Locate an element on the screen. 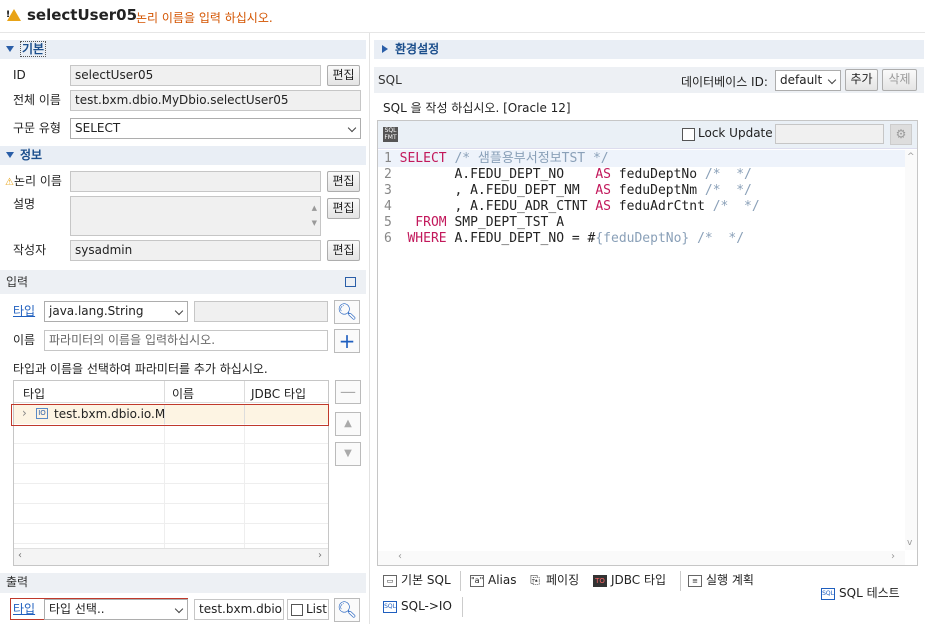  alias-button: "a" Alias is located at coordinates (493, 580).